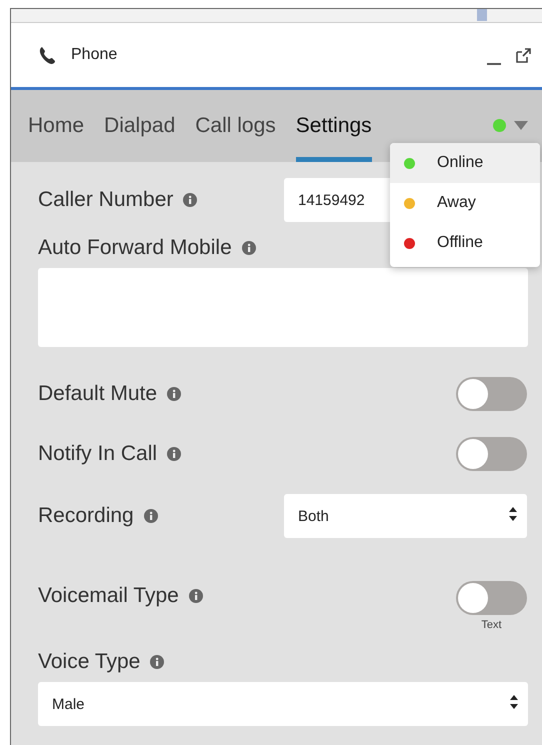  I want to click on status-option: Online, so click(465, 163).